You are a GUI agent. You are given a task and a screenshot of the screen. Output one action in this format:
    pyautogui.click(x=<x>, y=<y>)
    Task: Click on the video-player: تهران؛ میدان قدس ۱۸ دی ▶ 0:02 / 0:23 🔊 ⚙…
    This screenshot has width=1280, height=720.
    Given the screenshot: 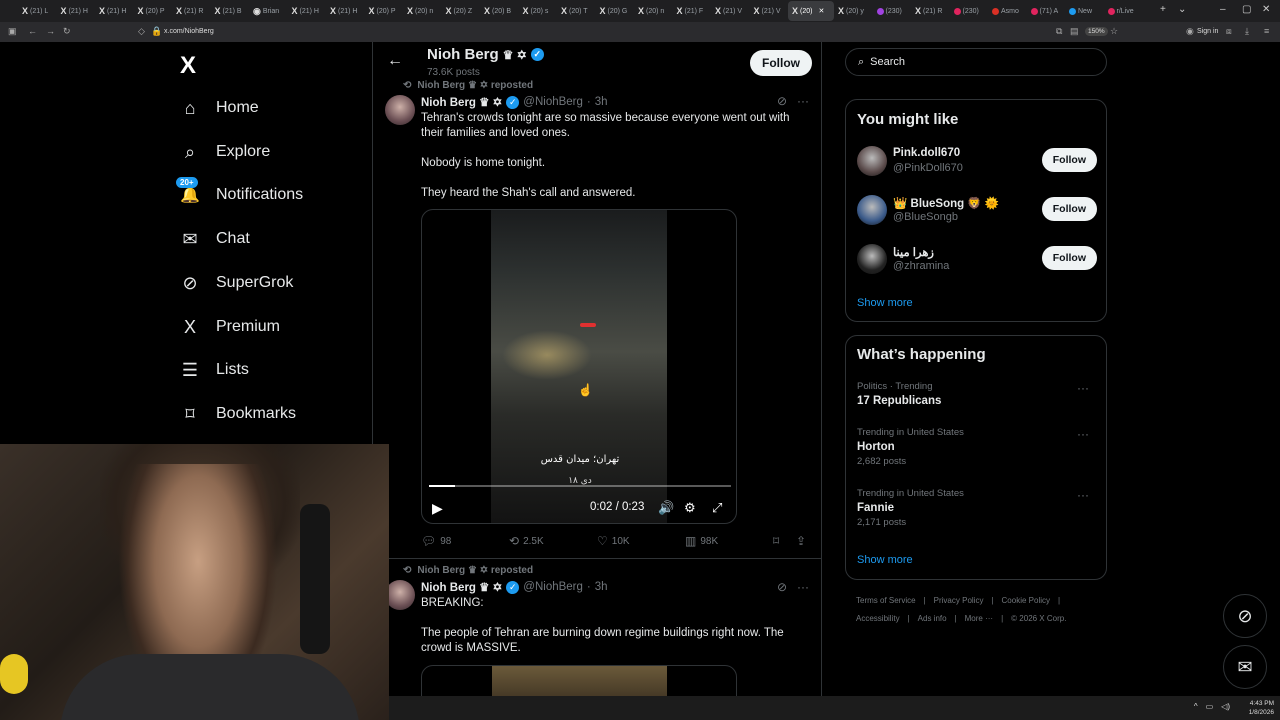 What is the action you would take?
    pyautogui.click(x=579, y=366)
    